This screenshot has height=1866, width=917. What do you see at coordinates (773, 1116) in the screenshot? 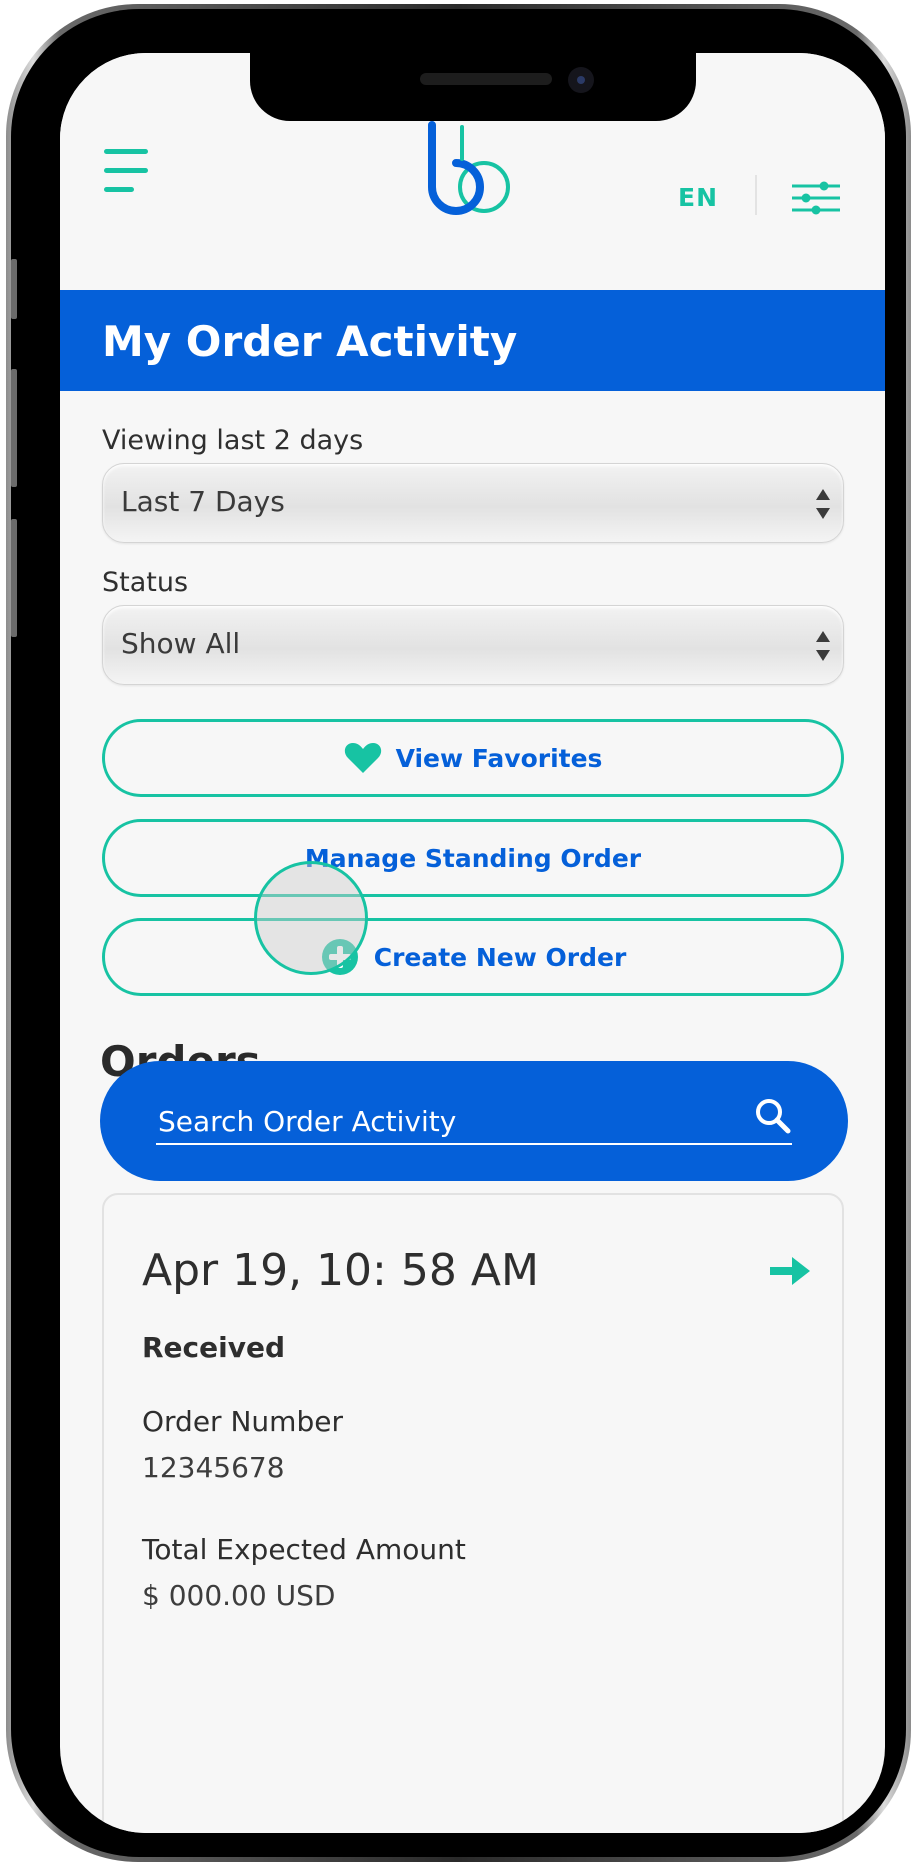
I see `search-icon` at bounding box center [773, 1116].